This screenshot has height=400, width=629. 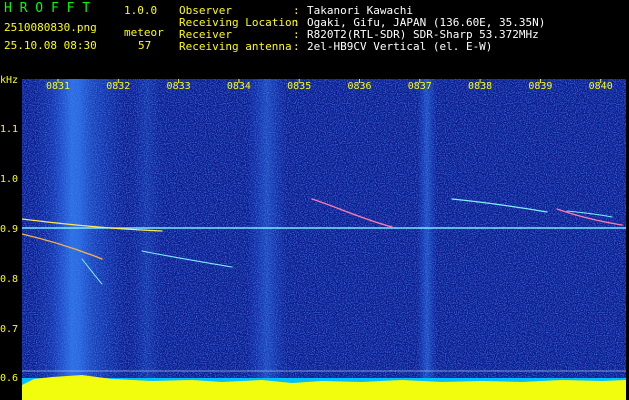 What do you see at coordinates (58, 86) in the screenshot?
I see `x-tick-label: 0831` at bounding box center [58, 86].